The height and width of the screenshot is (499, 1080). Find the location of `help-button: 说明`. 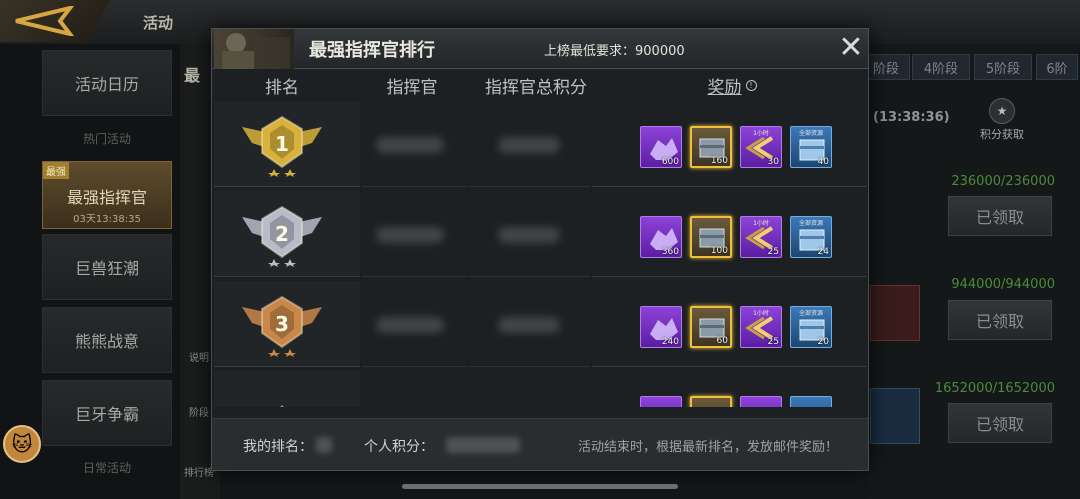

help-button: 说明 is located at coordinates (199, 356).